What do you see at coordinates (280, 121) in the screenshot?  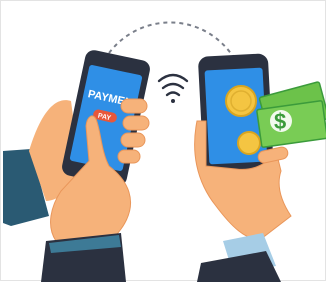 I see `dollar-symbol: $` at bounding box center [280, 121].